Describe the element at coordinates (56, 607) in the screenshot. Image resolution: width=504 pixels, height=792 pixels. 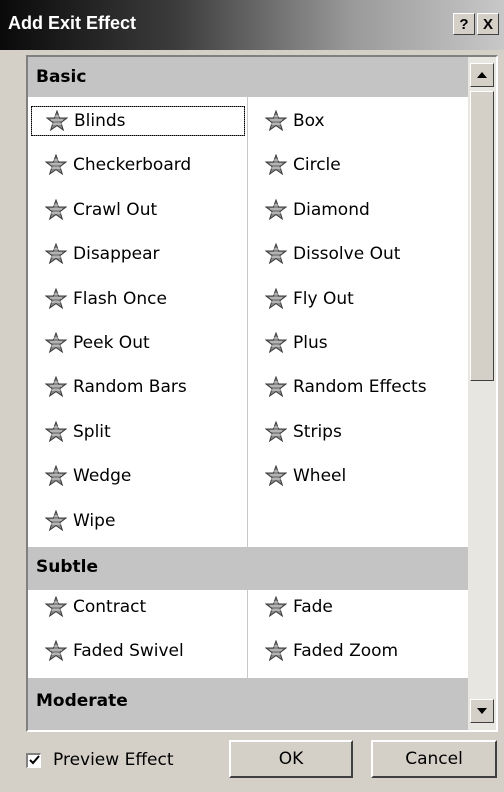
I see `star-contract-icon` at that location.